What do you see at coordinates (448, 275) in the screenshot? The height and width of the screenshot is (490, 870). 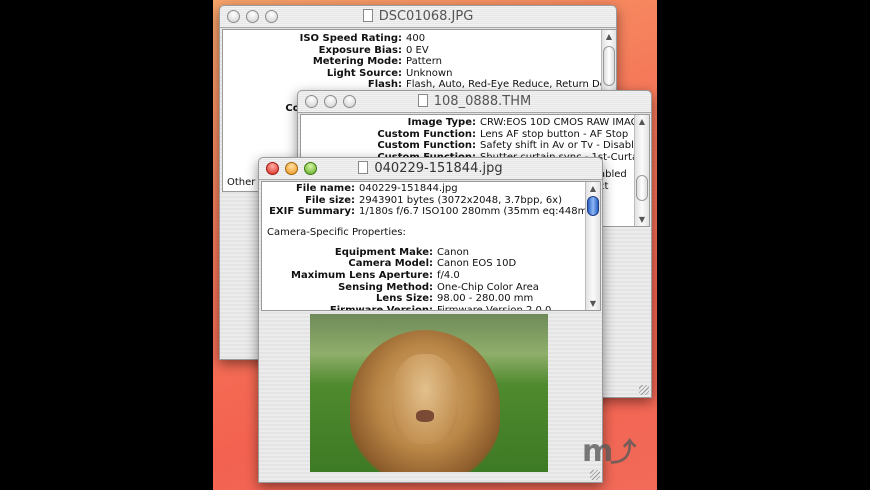 I see `property-value: f/4.0` at bounding box center [448, 275].